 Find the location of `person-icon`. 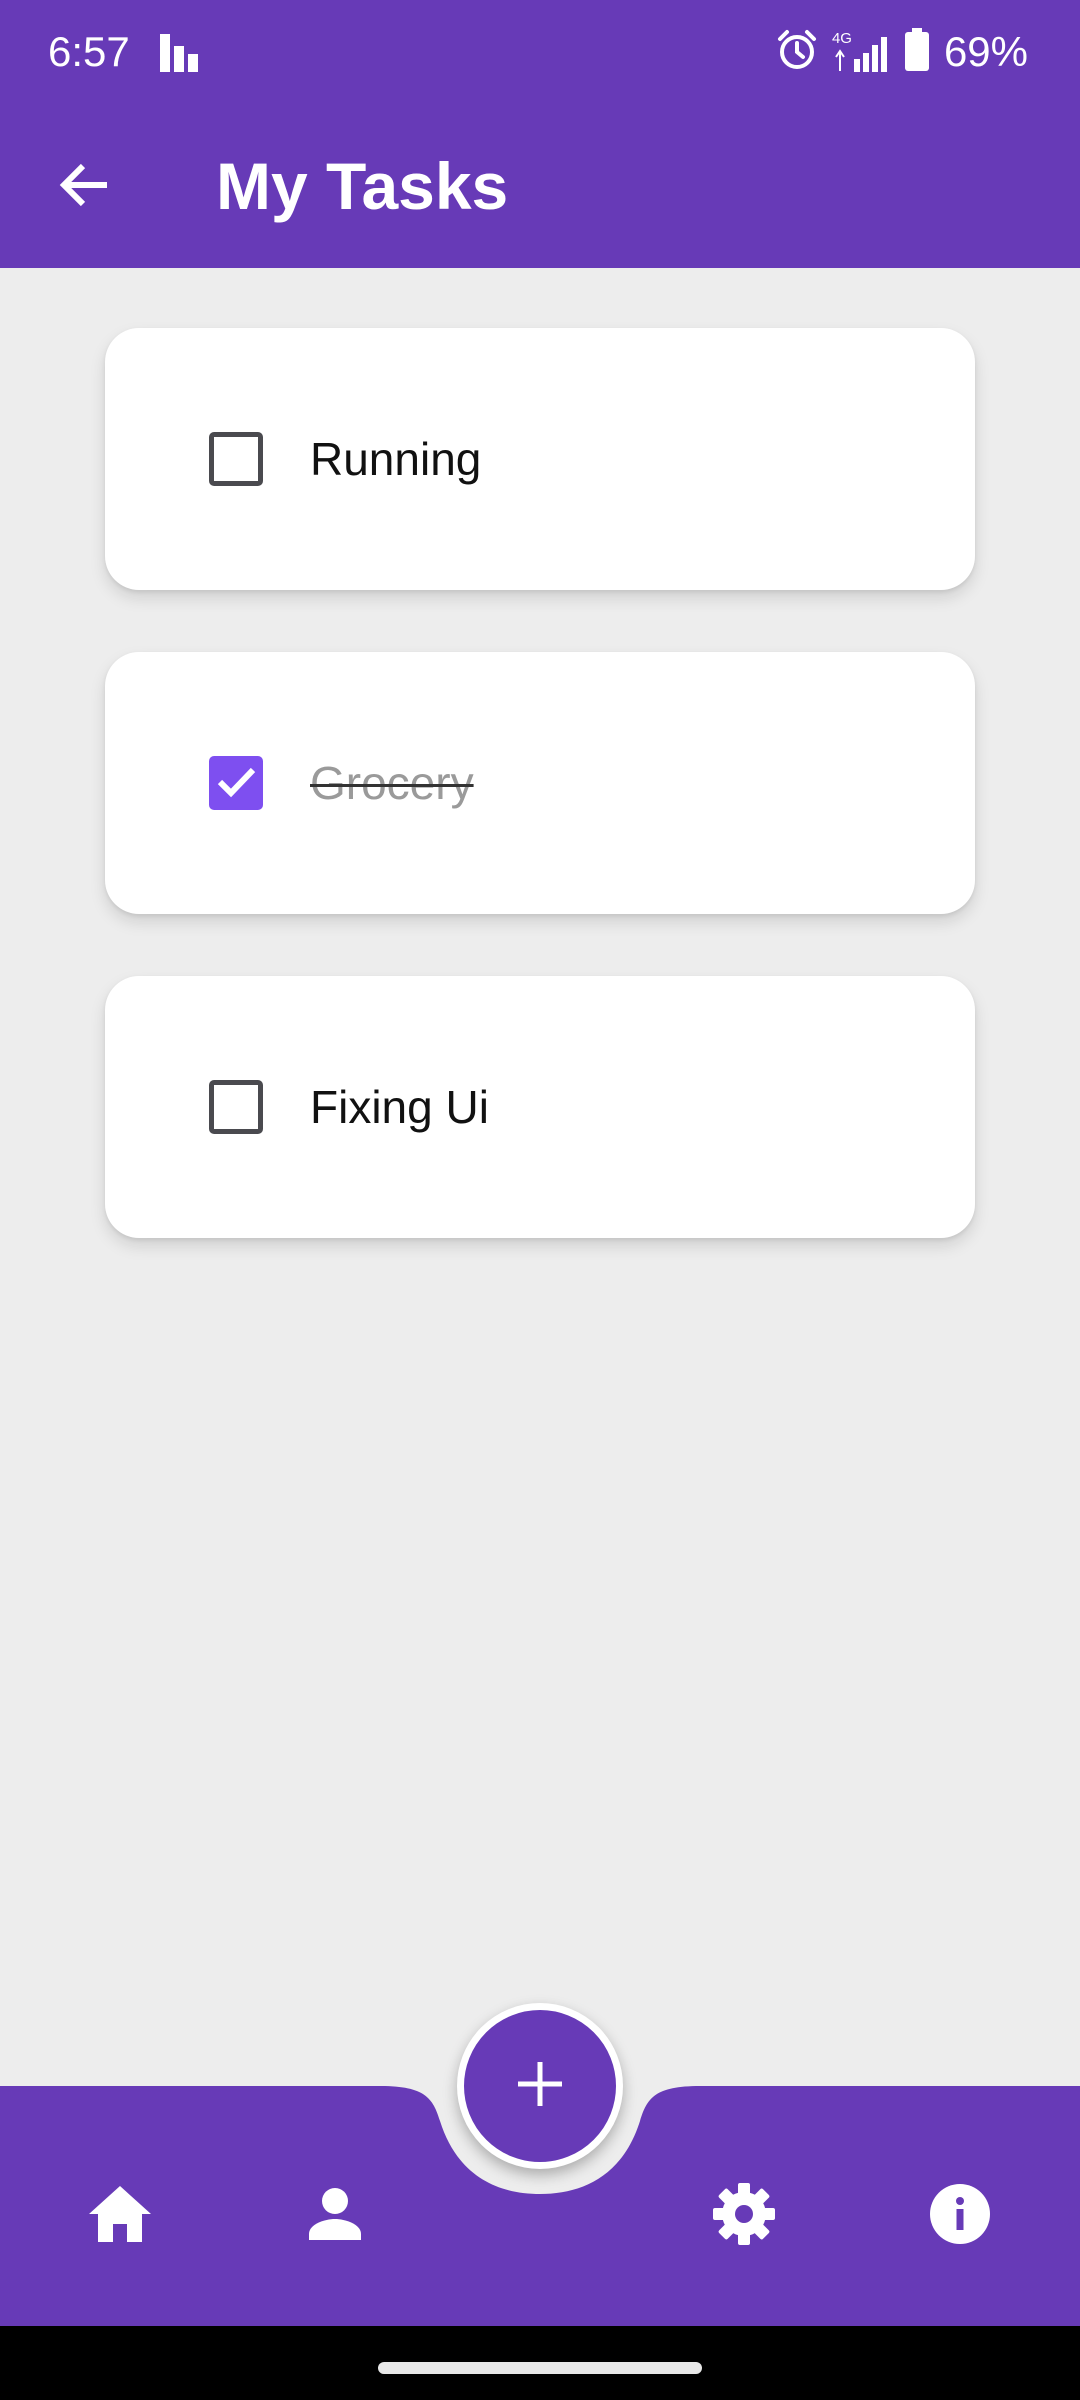

person-icon is located at coordinates (335, 2216).